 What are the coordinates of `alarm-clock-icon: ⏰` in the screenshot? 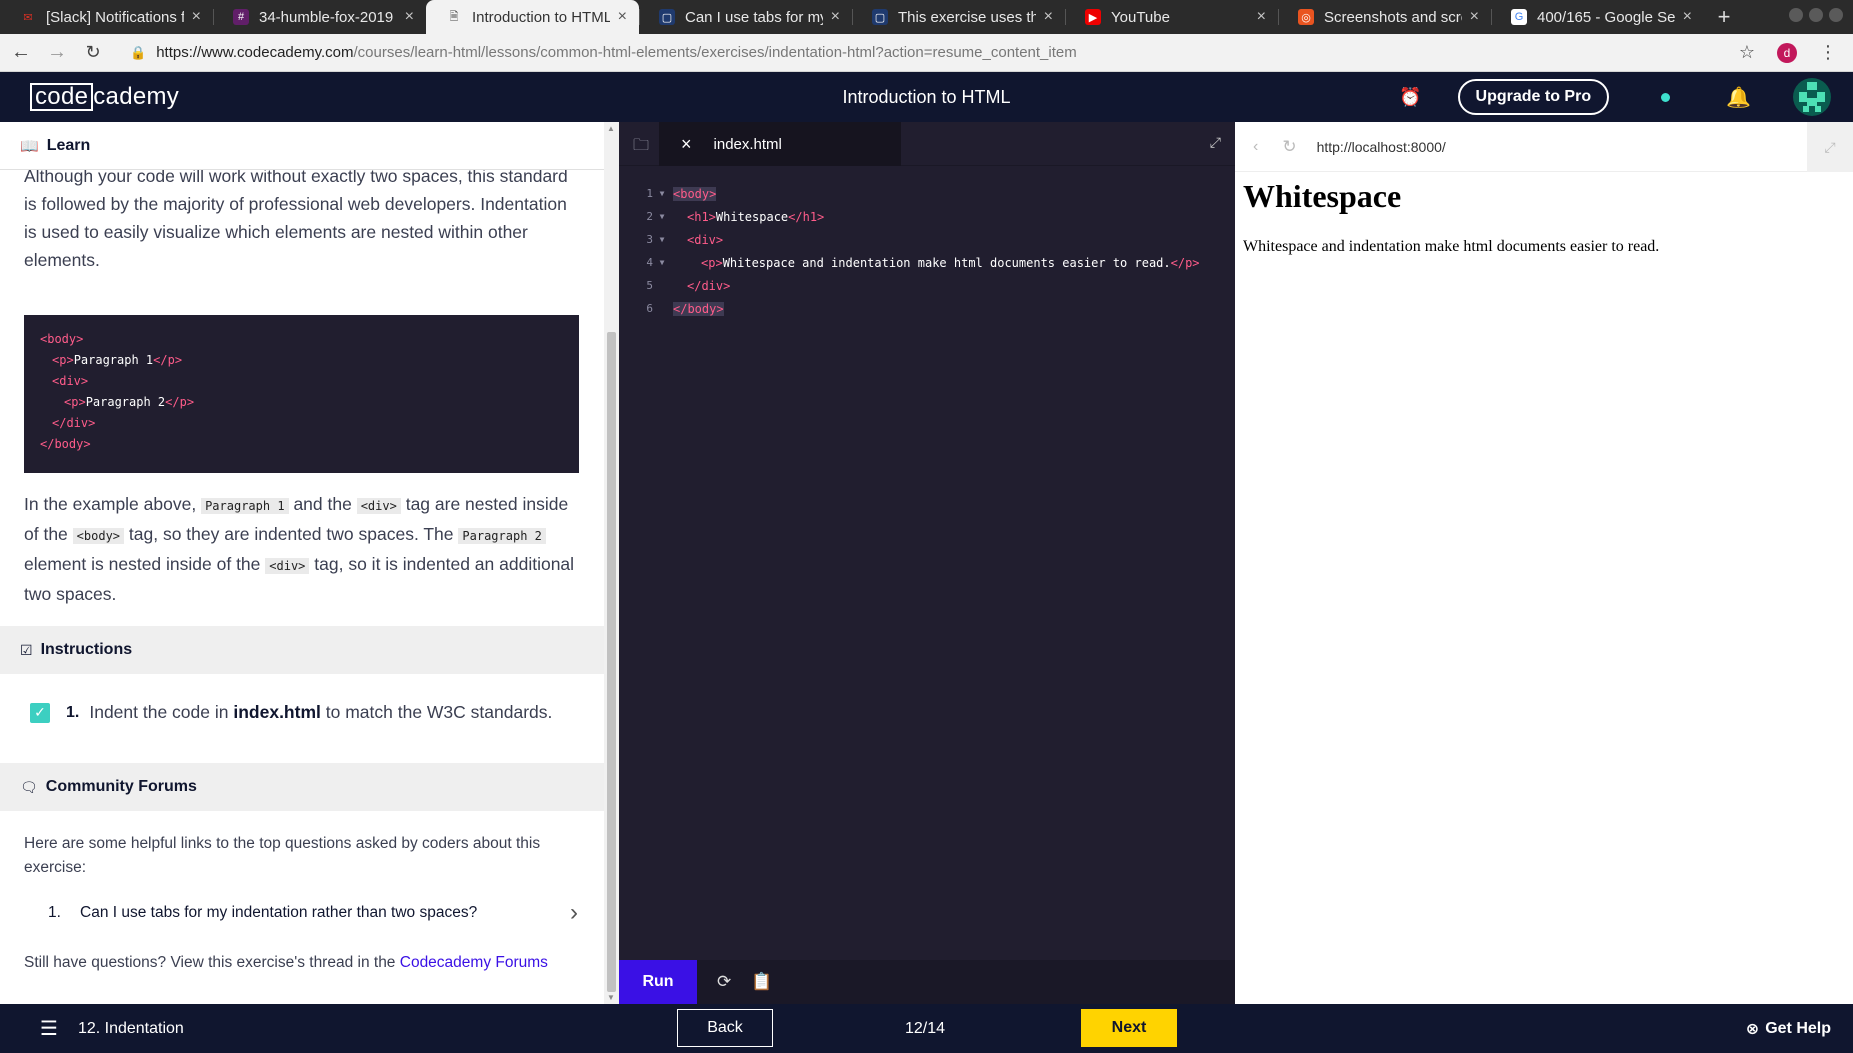 It's located at (1410, 97).